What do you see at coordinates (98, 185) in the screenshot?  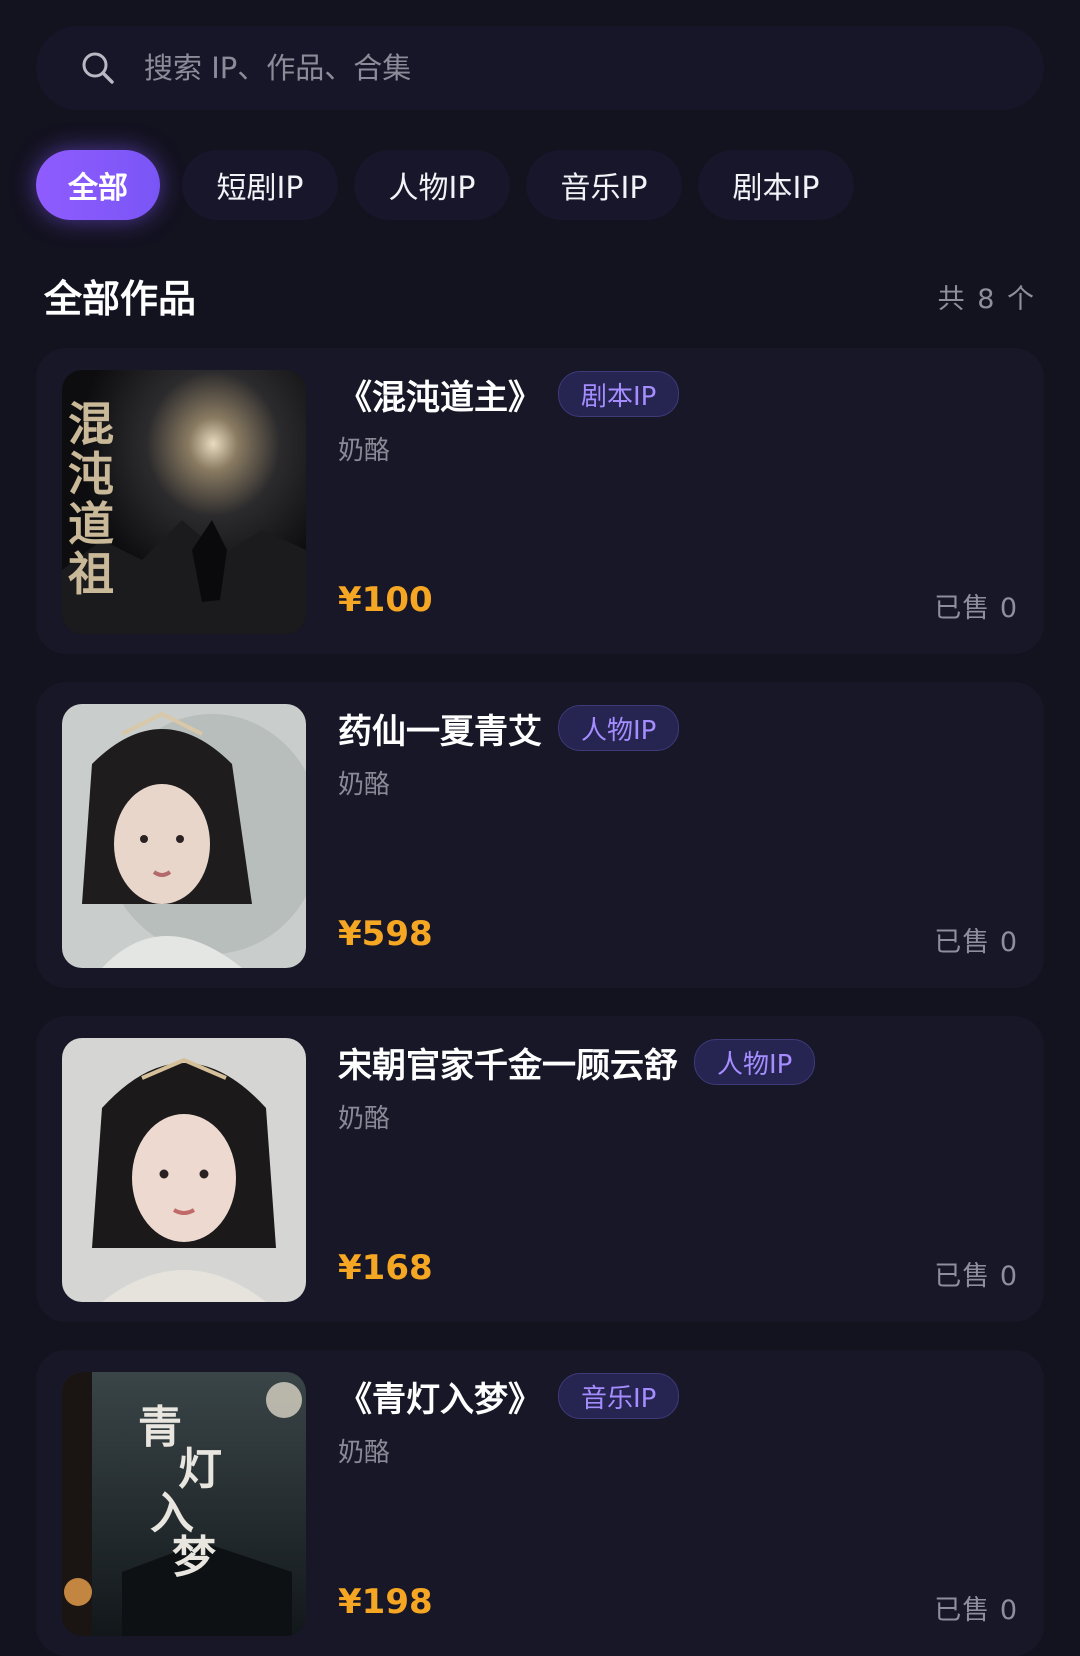 I see `tab-all: 全部` at bounding box center [98, 185].